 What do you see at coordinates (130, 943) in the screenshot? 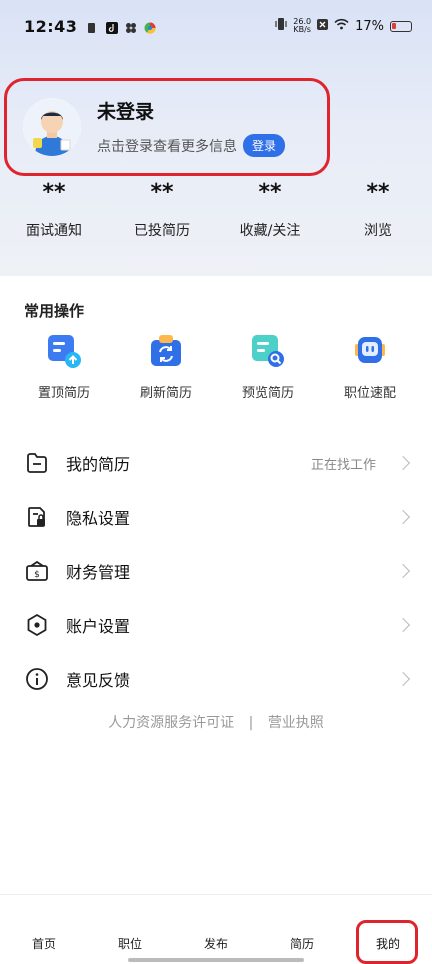
I see `tab-jobs: 职位` at bounding box center [130, 943].